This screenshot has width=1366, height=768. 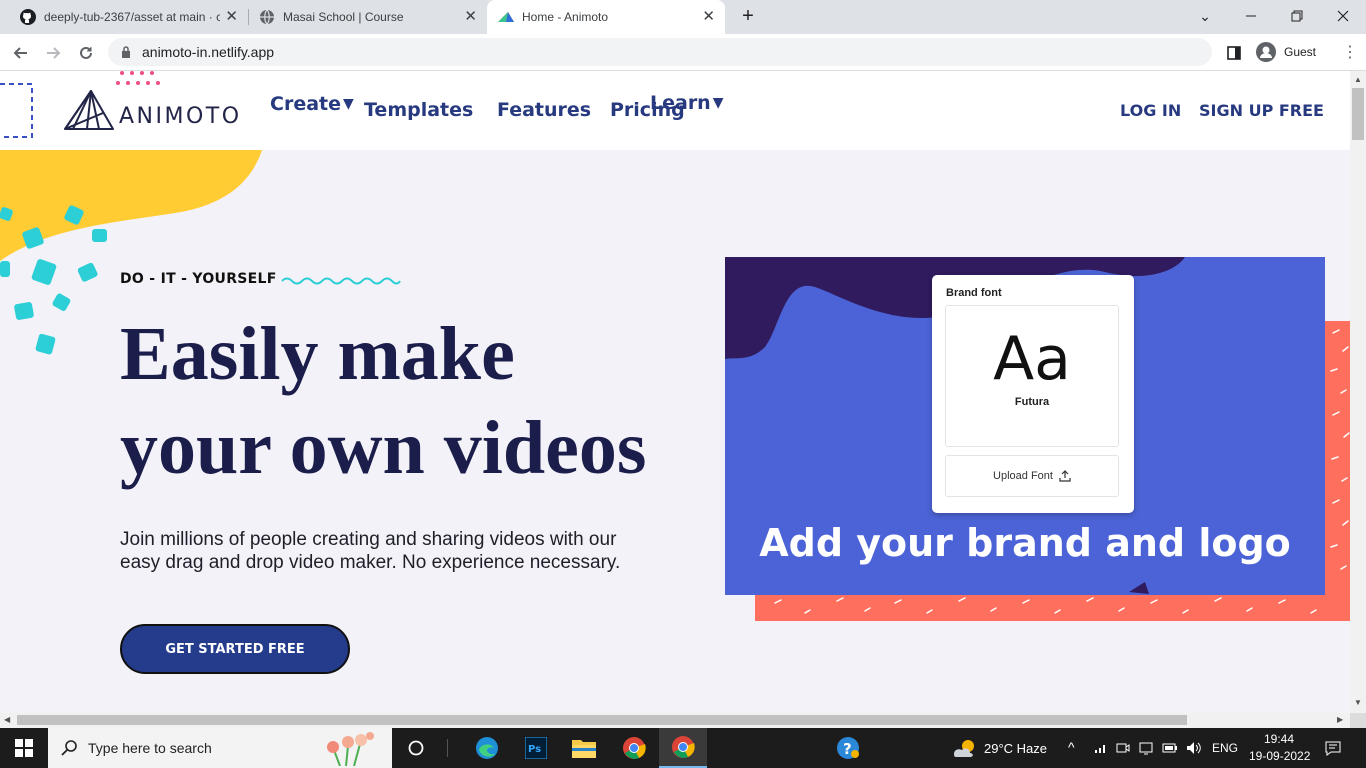 What do you see at coordinates (53, 53) in the screenshot?
I see `forward-button` at bounding box center [53, 53].